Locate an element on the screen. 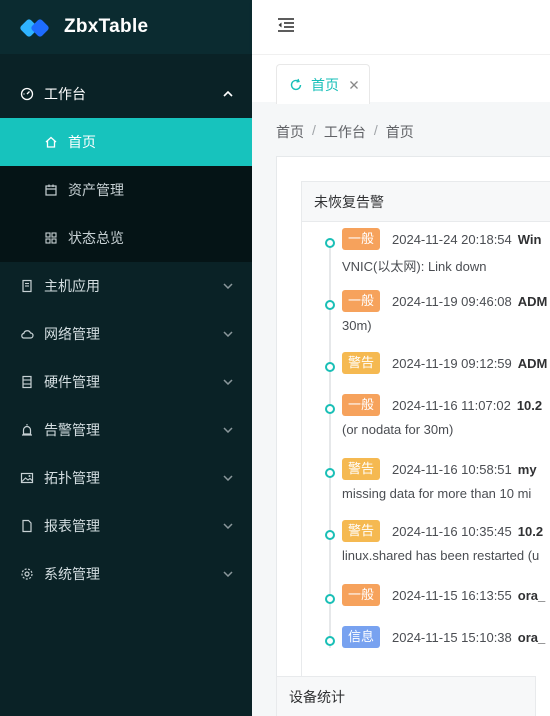 The image size is (550, 716). alert-time: 2024-11-16 10:35:45 is located at coordinates (452, 531).